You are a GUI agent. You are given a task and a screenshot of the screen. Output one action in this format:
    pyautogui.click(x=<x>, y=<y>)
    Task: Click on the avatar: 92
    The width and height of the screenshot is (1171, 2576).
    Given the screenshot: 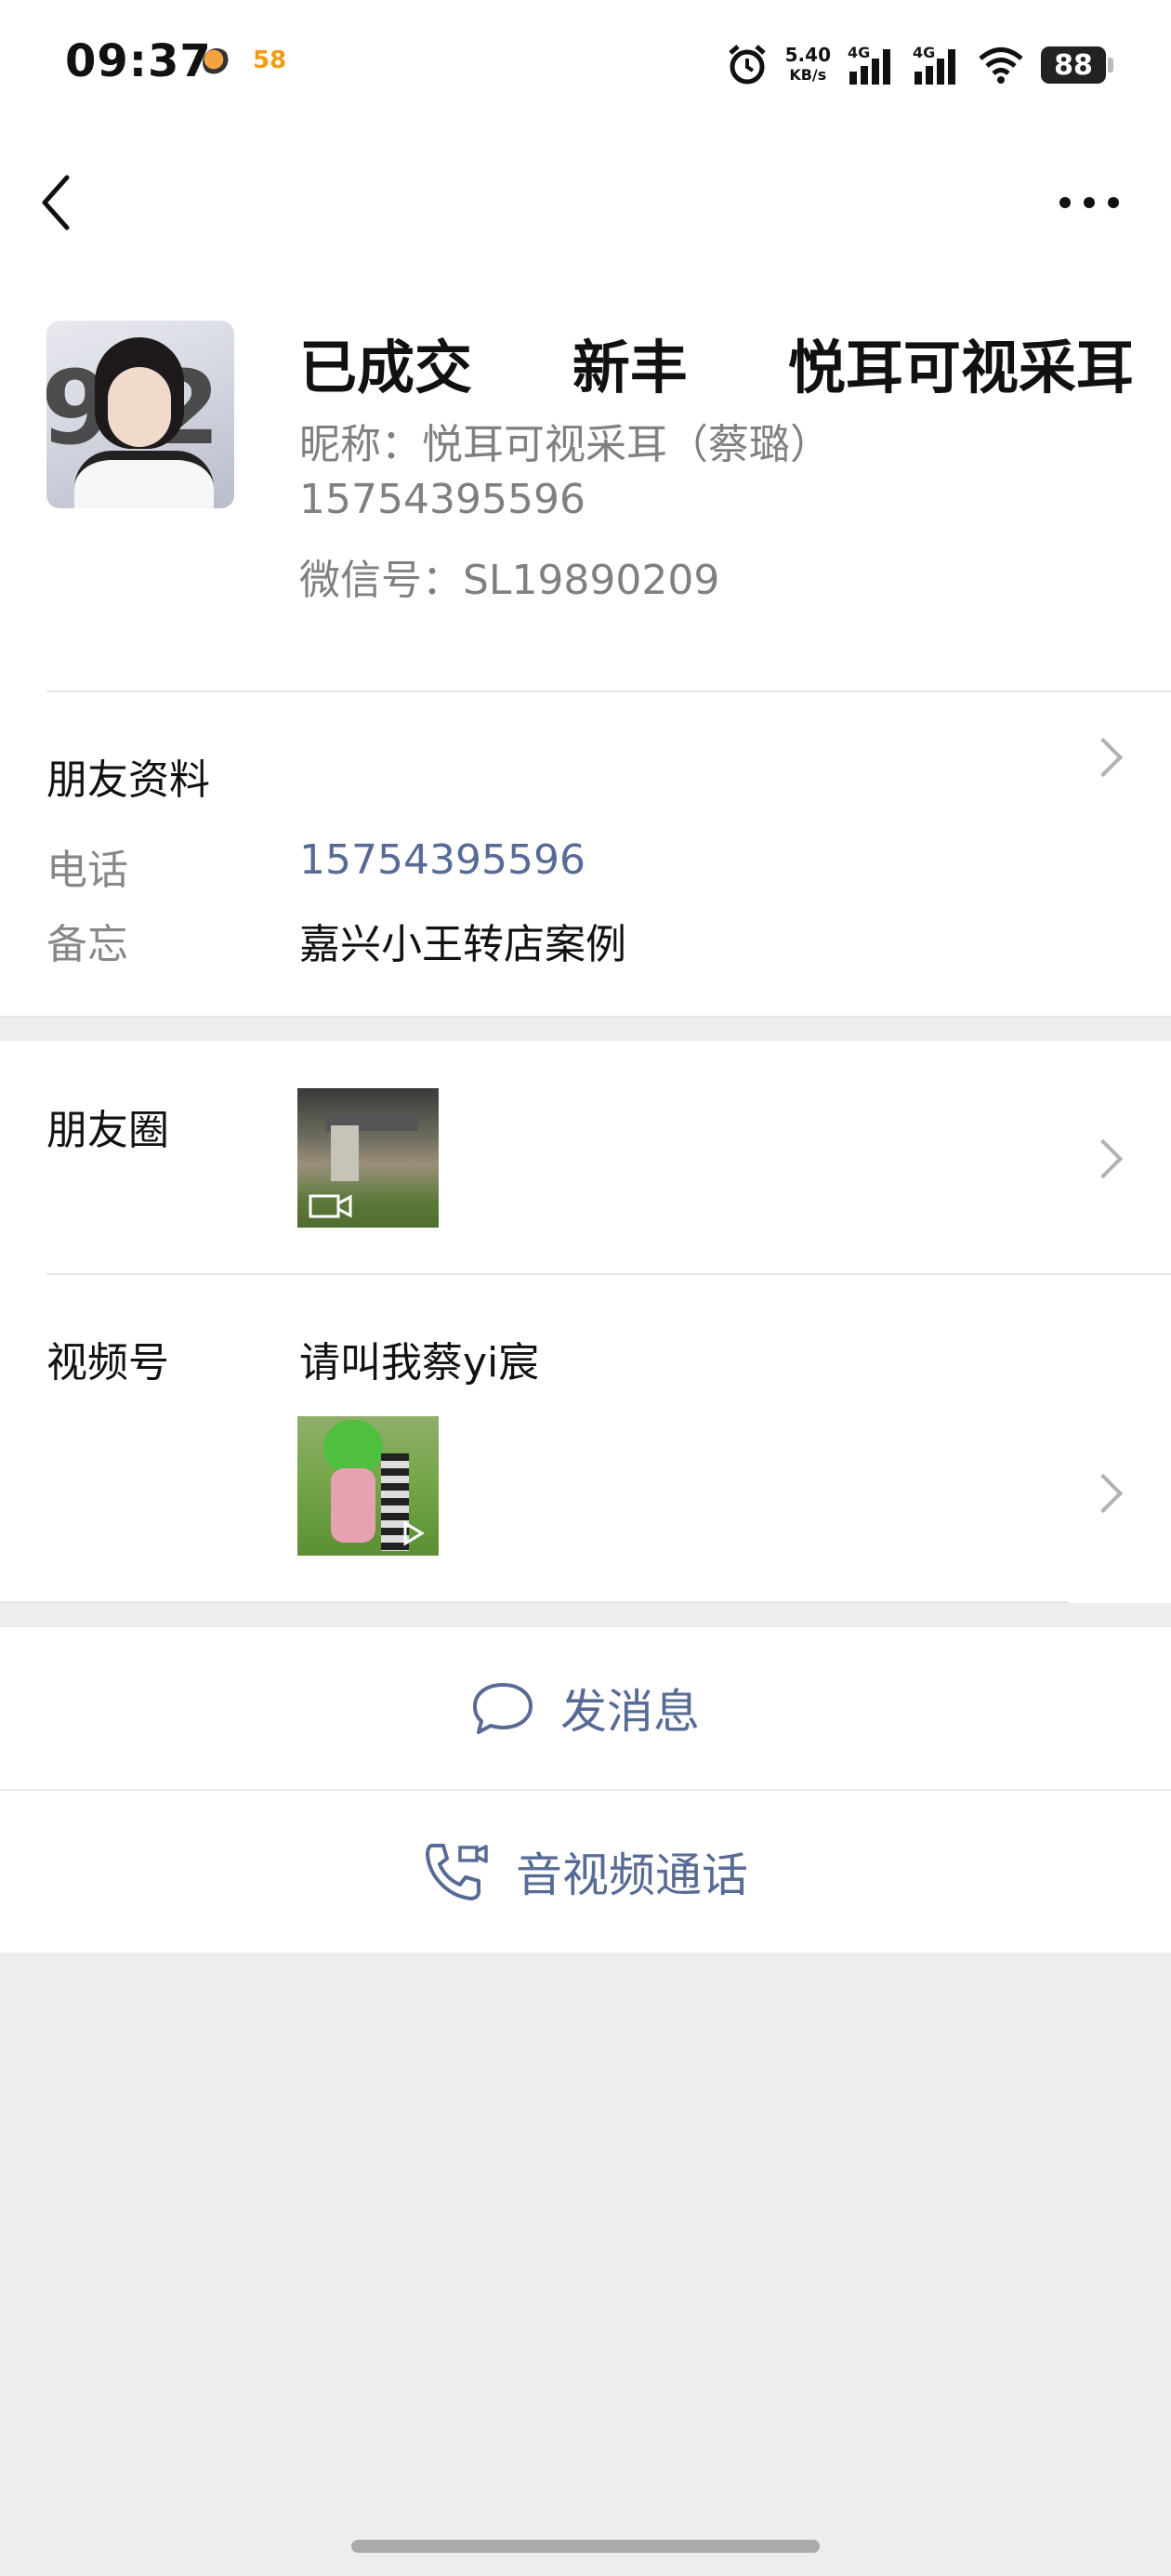 What is the action you would take?
    pyautogui.click(x=140, y=414)
    